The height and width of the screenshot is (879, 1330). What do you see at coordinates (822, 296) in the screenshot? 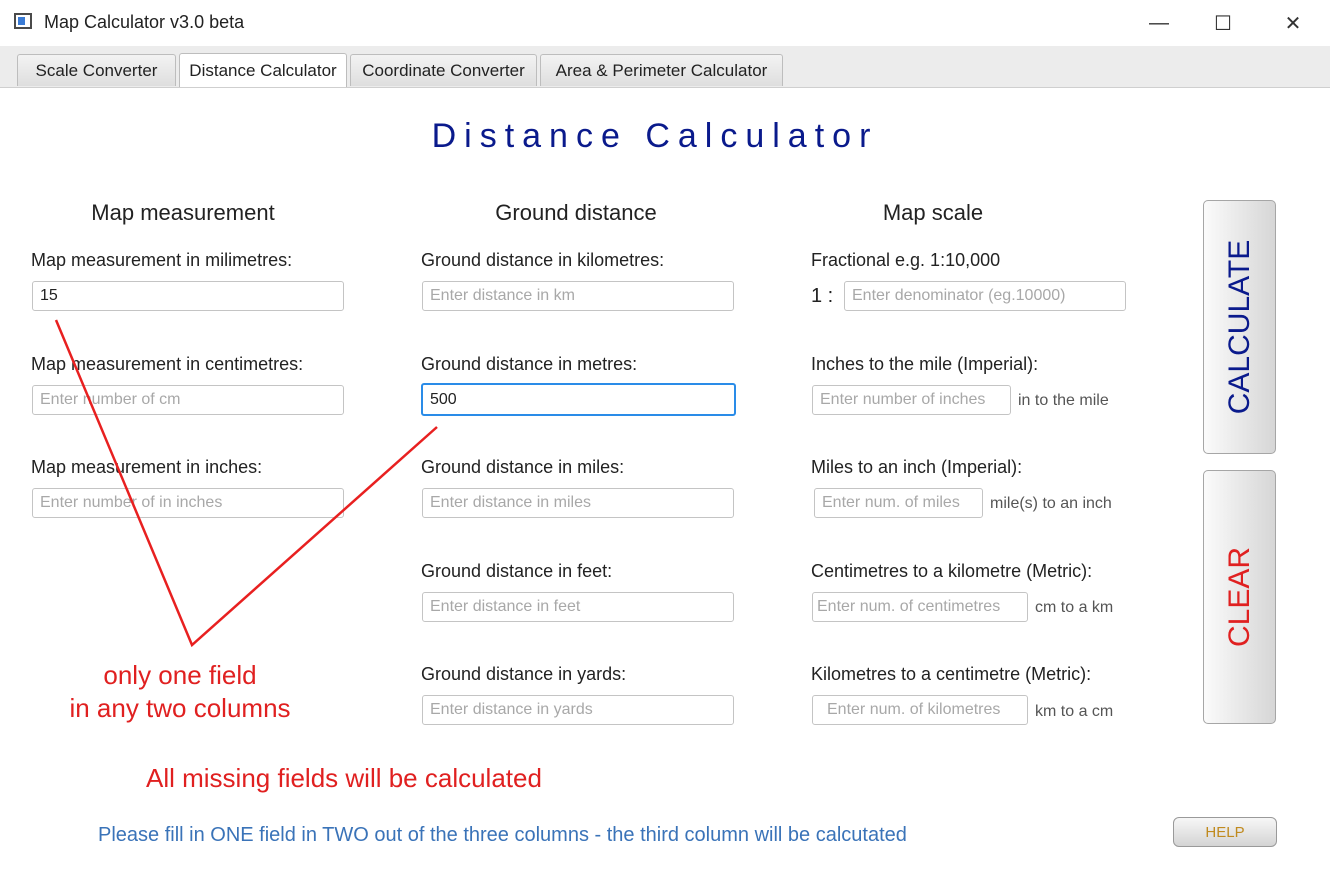
I see `fraction-prefix: 1 :` at bounding box center [822, 296].